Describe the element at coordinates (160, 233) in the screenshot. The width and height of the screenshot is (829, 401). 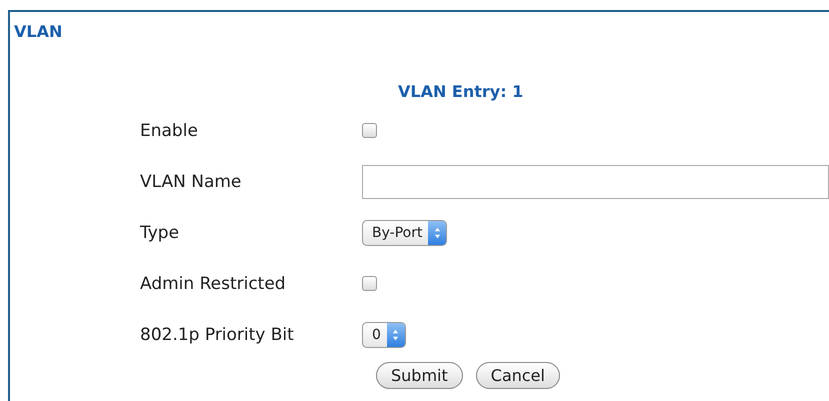
I see `field-label: Type` at that location.